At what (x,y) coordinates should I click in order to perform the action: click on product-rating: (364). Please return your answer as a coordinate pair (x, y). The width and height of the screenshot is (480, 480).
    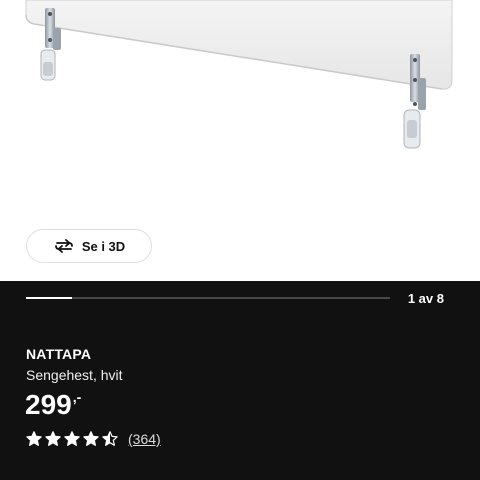
    Looking at the image, I should click on (93, 439).